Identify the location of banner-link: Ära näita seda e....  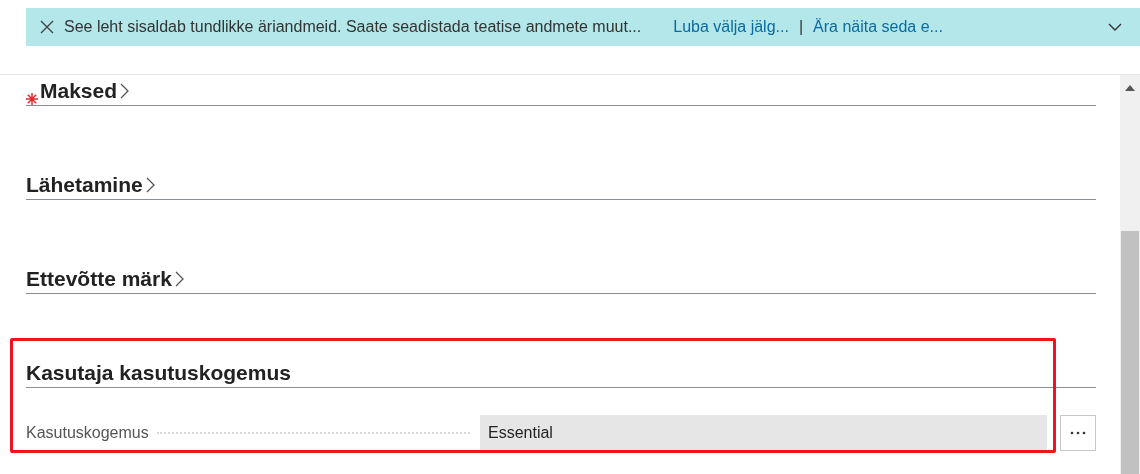
(878, 27).